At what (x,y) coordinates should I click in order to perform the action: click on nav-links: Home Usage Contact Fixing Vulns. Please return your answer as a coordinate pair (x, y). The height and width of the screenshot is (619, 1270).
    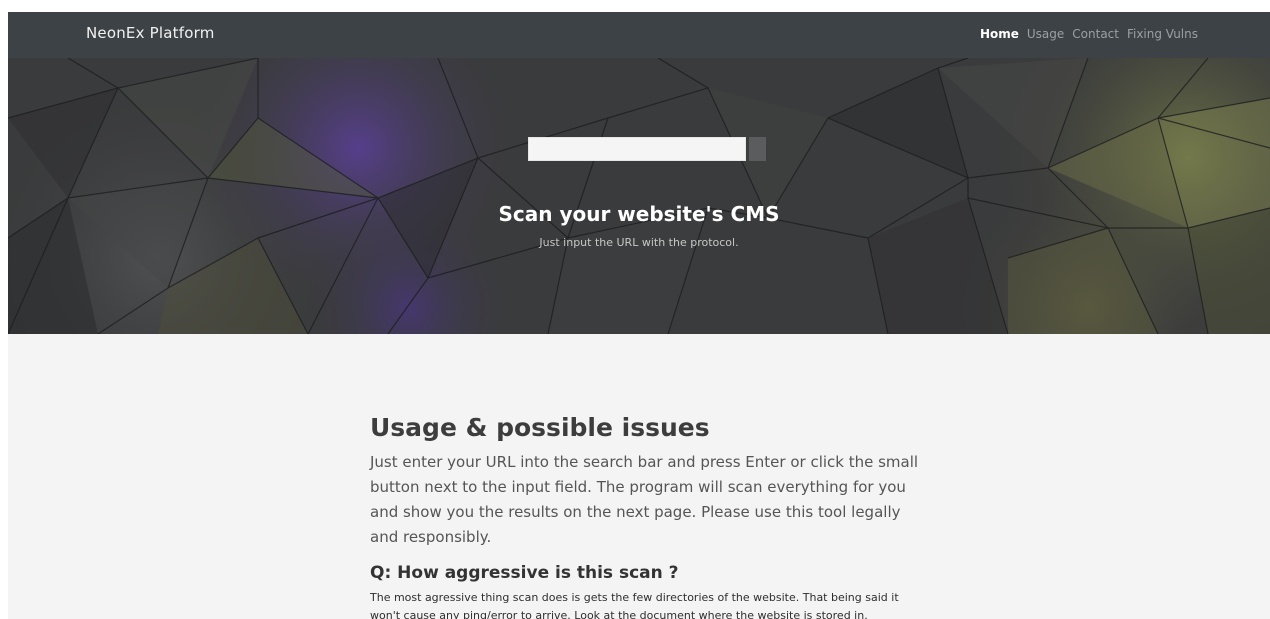
    Looking at the image, I should click on (1089, 34).